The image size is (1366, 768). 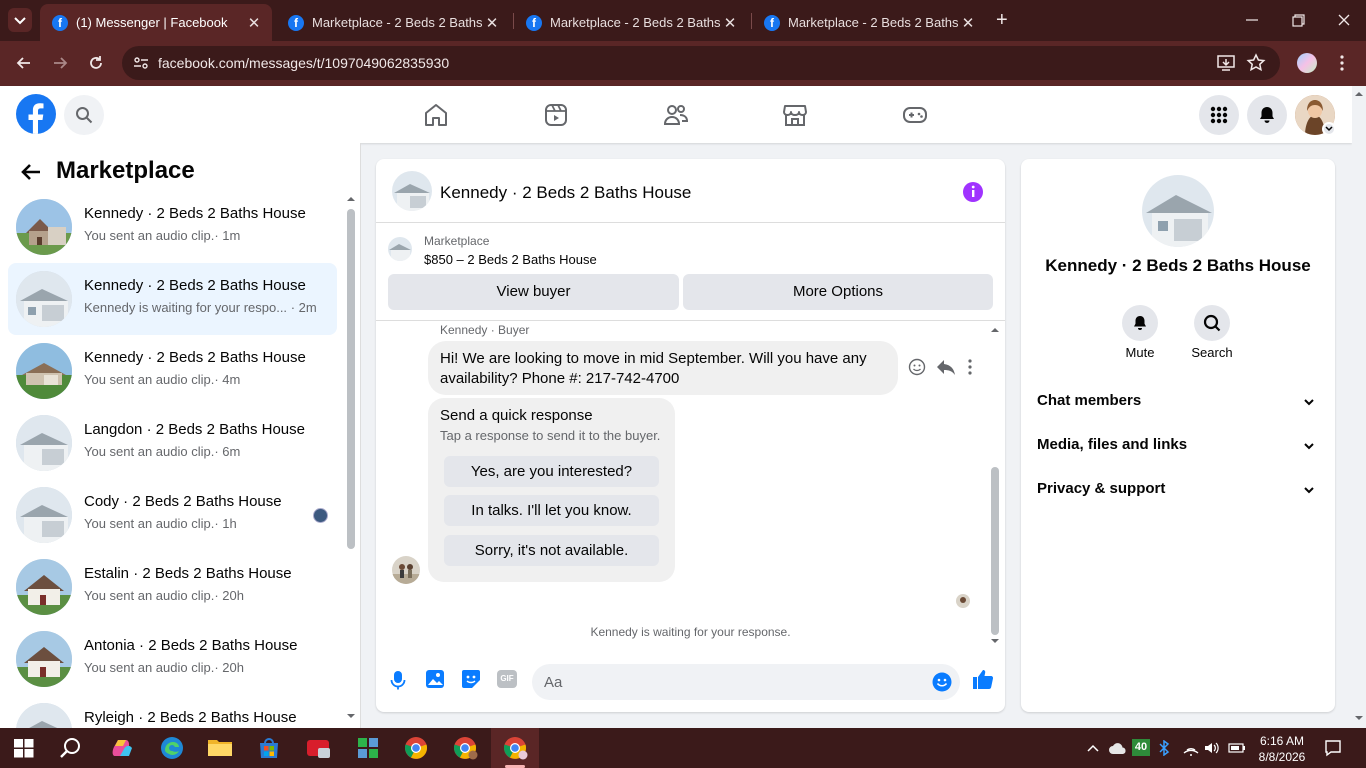 What do you see at coordinates (1179, 492) in the screenshot?
I see `privacy-support-section: Privacy & support` at bounding box center [1179, 492].